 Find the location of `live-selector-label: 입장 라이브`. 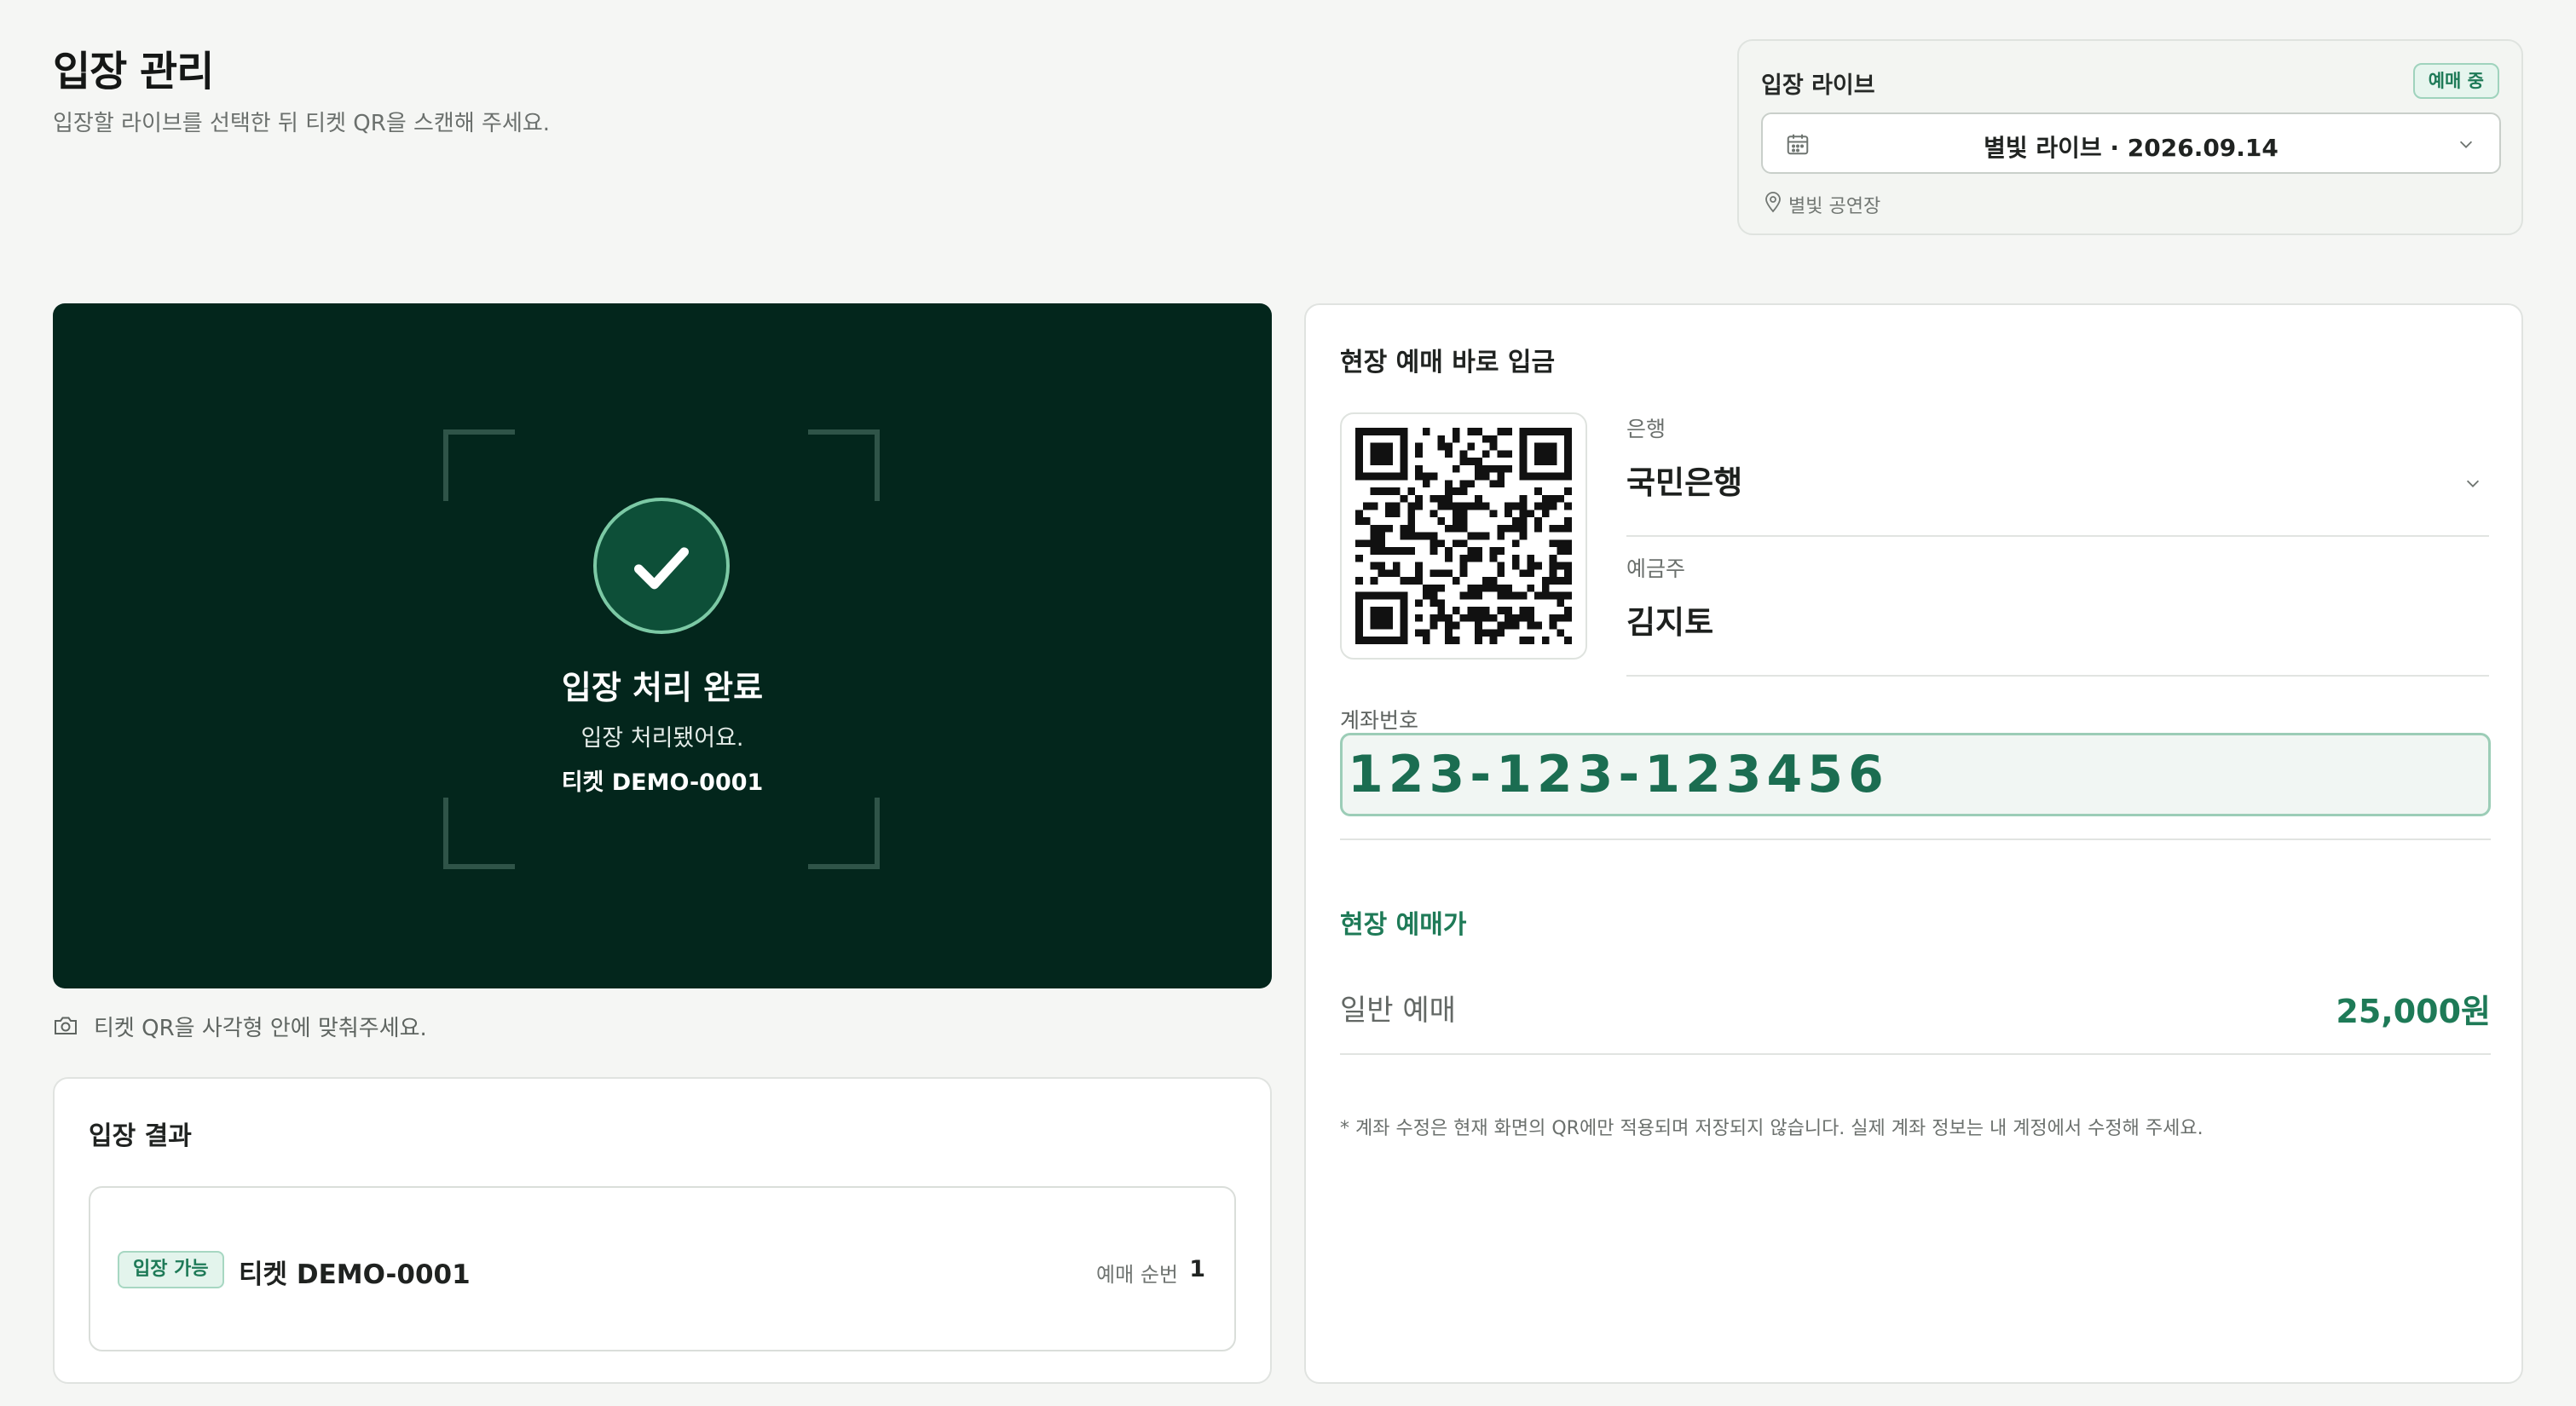

live-selector-label: 입장 라이브 is located at coordinates (1818, 85).